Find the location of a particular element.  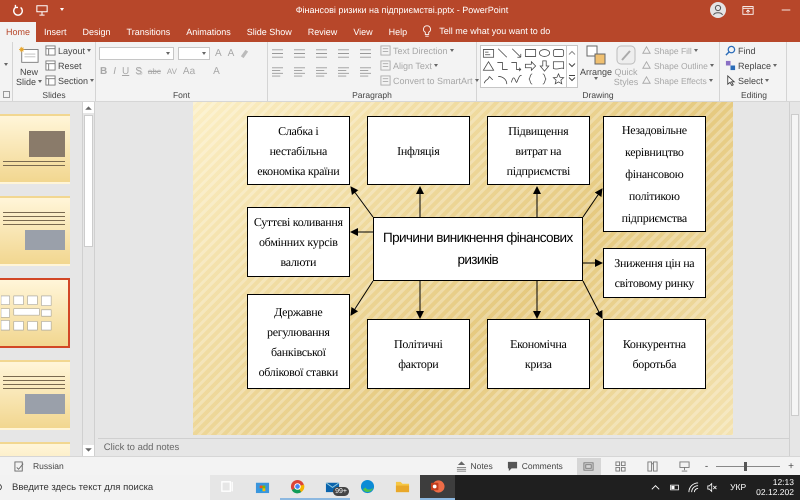

line-spacing-icon is located at coordinates (365, 54).